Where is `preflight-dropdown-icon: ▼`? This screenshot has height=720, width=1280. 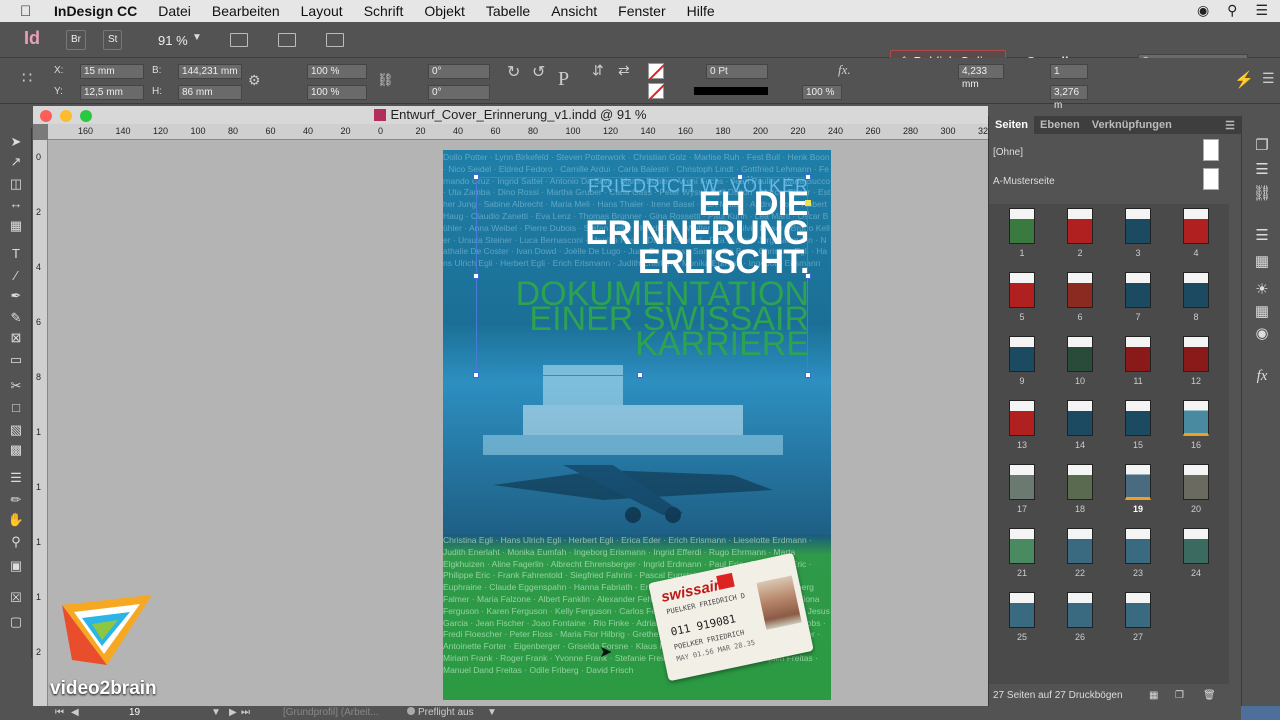 preflight-dropdown-icon: ▼ is located at coordinates (492, 712).